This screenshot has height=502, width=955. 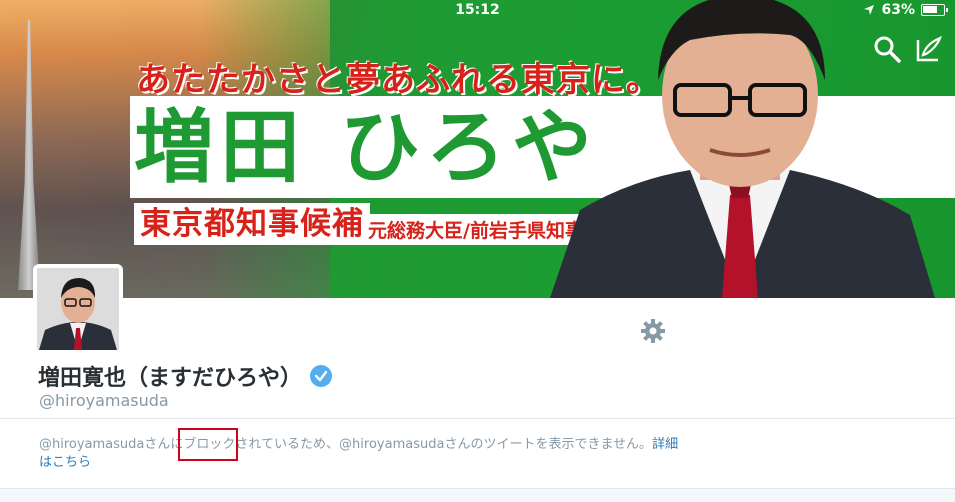 I want to click on compose-icon, so click(x=929, y=49).